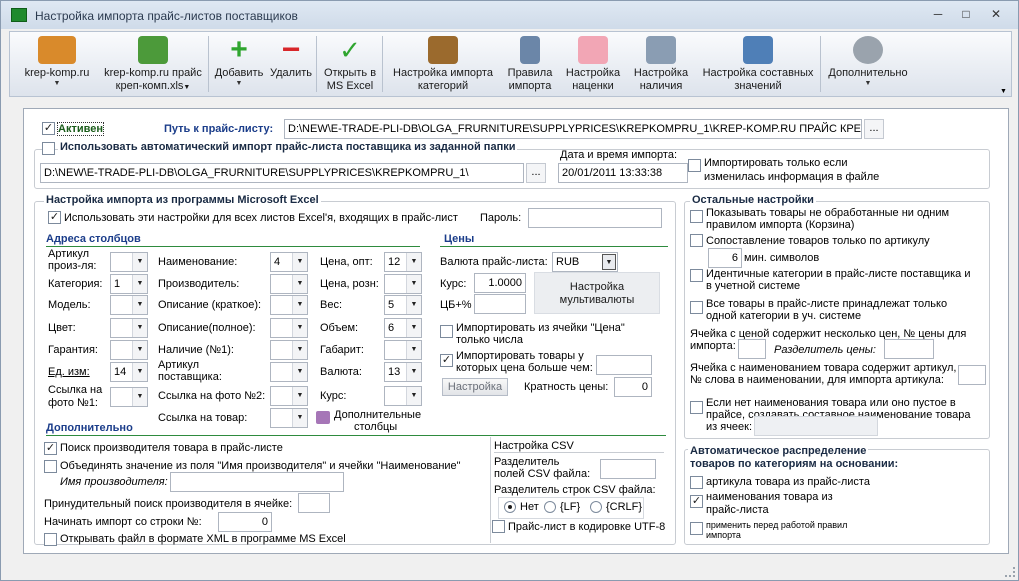  Describe the element at coordinates (377, 415) in the screenshot. I see `extra-columns-link-1: Дополнительные` at that location.